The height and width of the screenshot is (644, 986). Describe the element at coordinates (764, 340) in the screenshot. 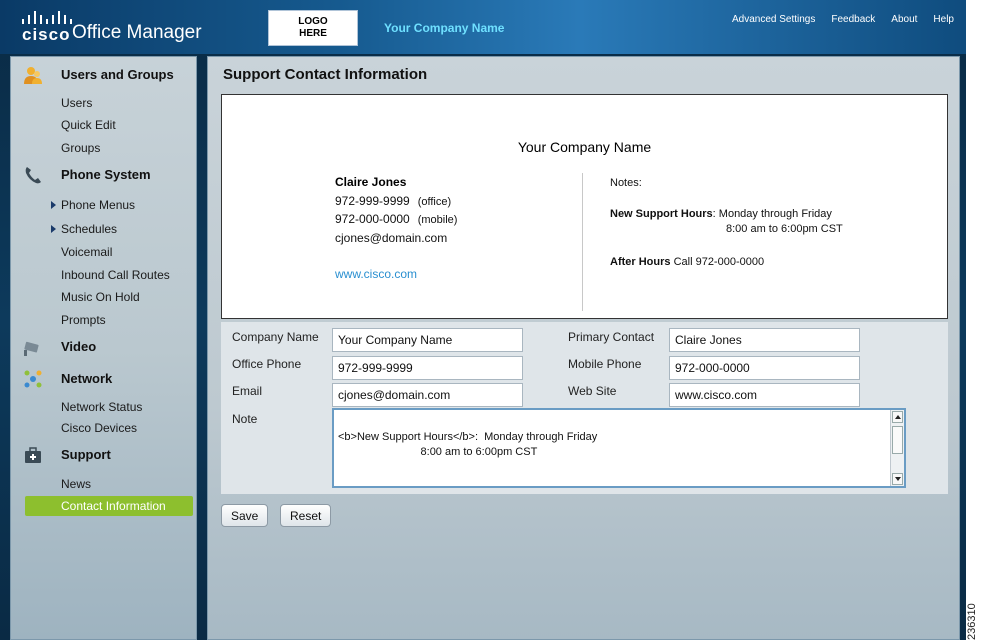

I see `primary-contact-input` at that location.